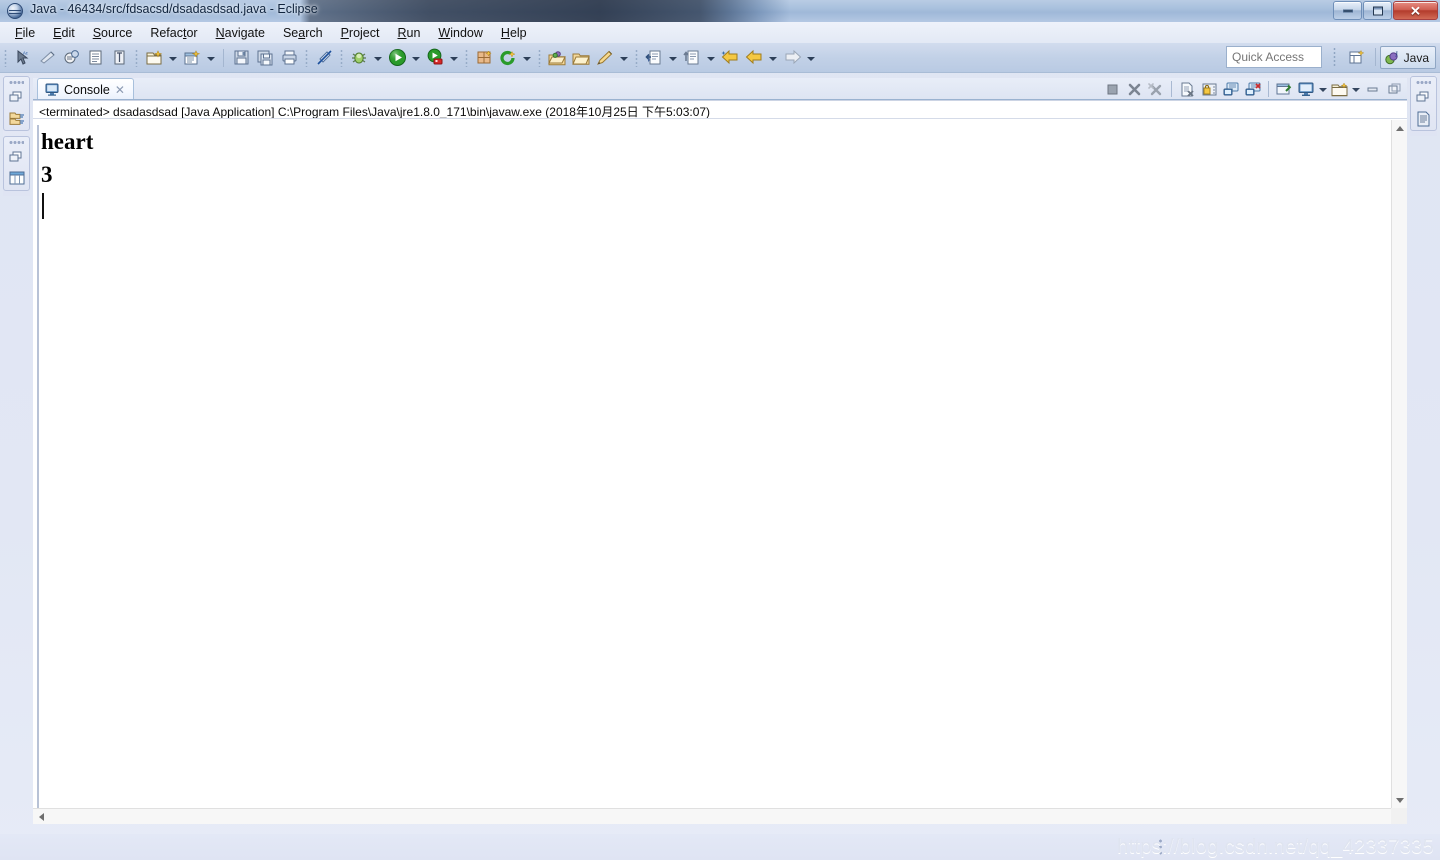 This screenshot has height=860, width=1440. What do you see at coordinates (415, 58) in the screenshot?
I see `run-dropdown-arrow` at bounding box center [415, 58].